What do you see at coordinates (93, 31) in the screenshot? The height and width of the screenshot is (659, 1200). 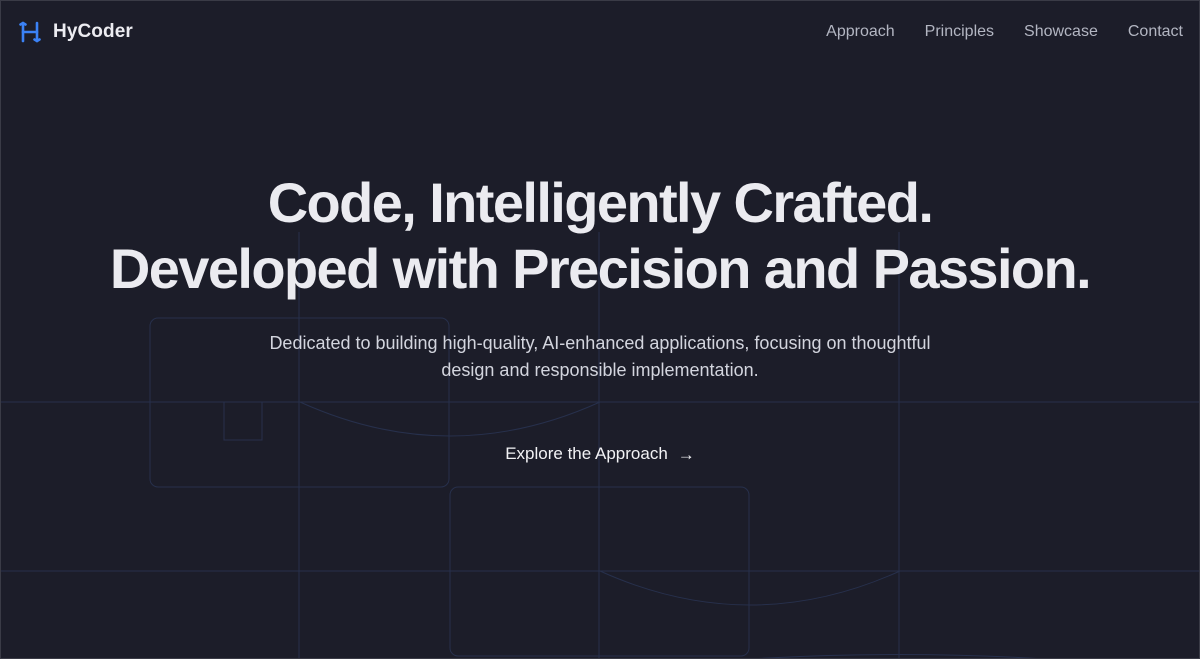 I see `brand-name: HyCoder` at bounding box center [93, 31].